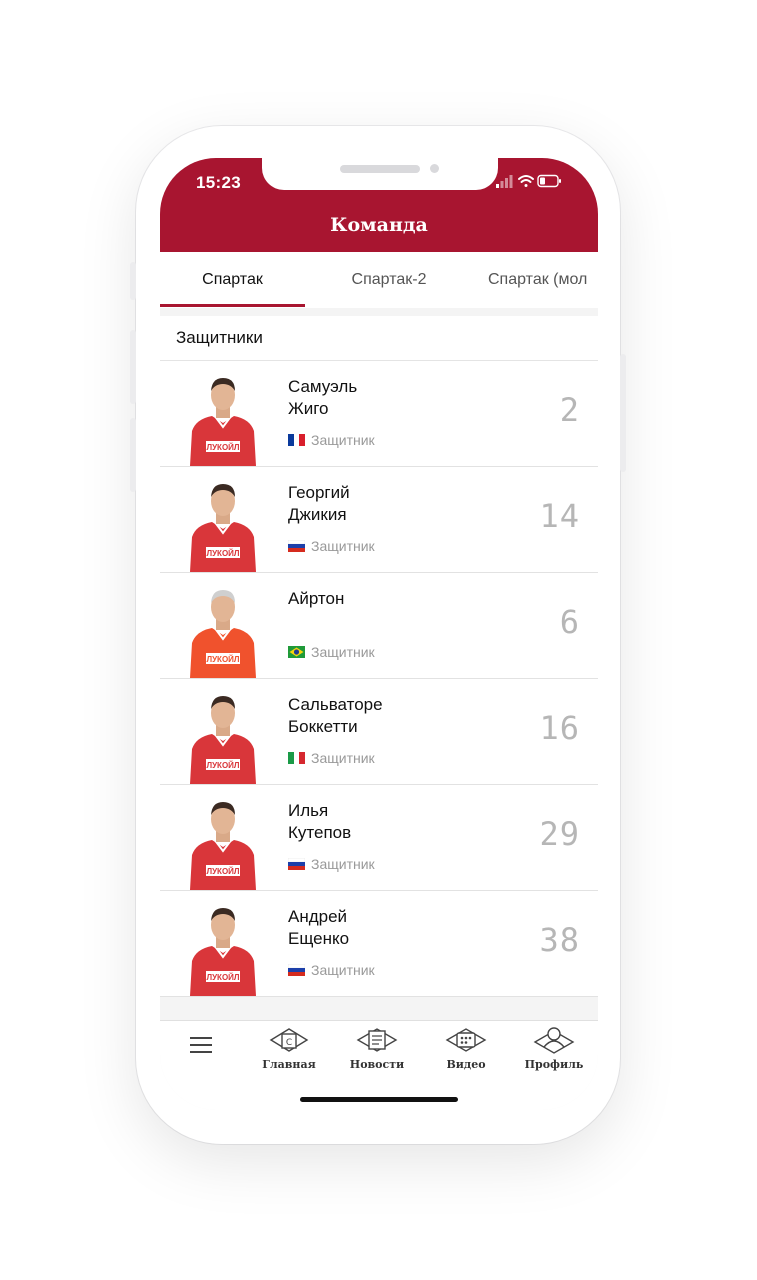 Image resolution: width=757 pixels, height=1280 pixels. Describe the element at coordinates (559, 940) in the screenshot. I see `player-number: 38` at that location.